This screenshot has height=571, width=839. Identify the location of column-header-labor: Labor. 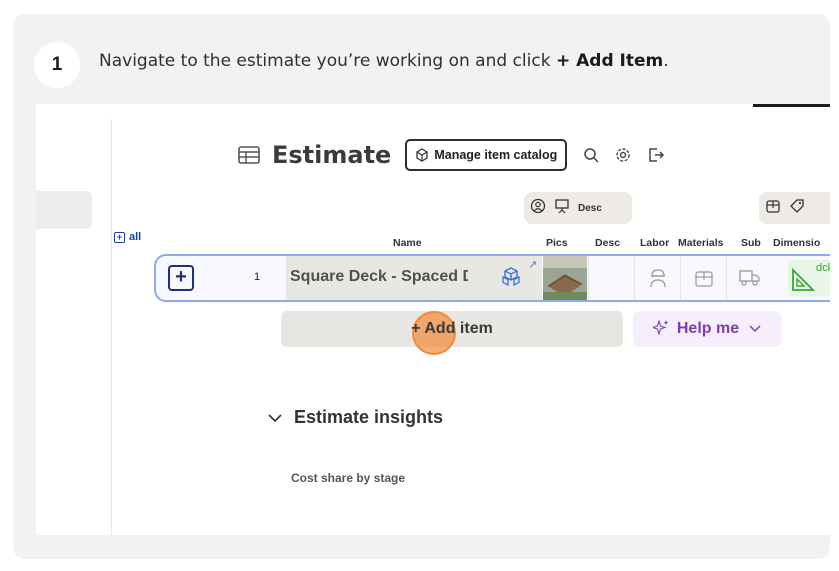
(654, 243).